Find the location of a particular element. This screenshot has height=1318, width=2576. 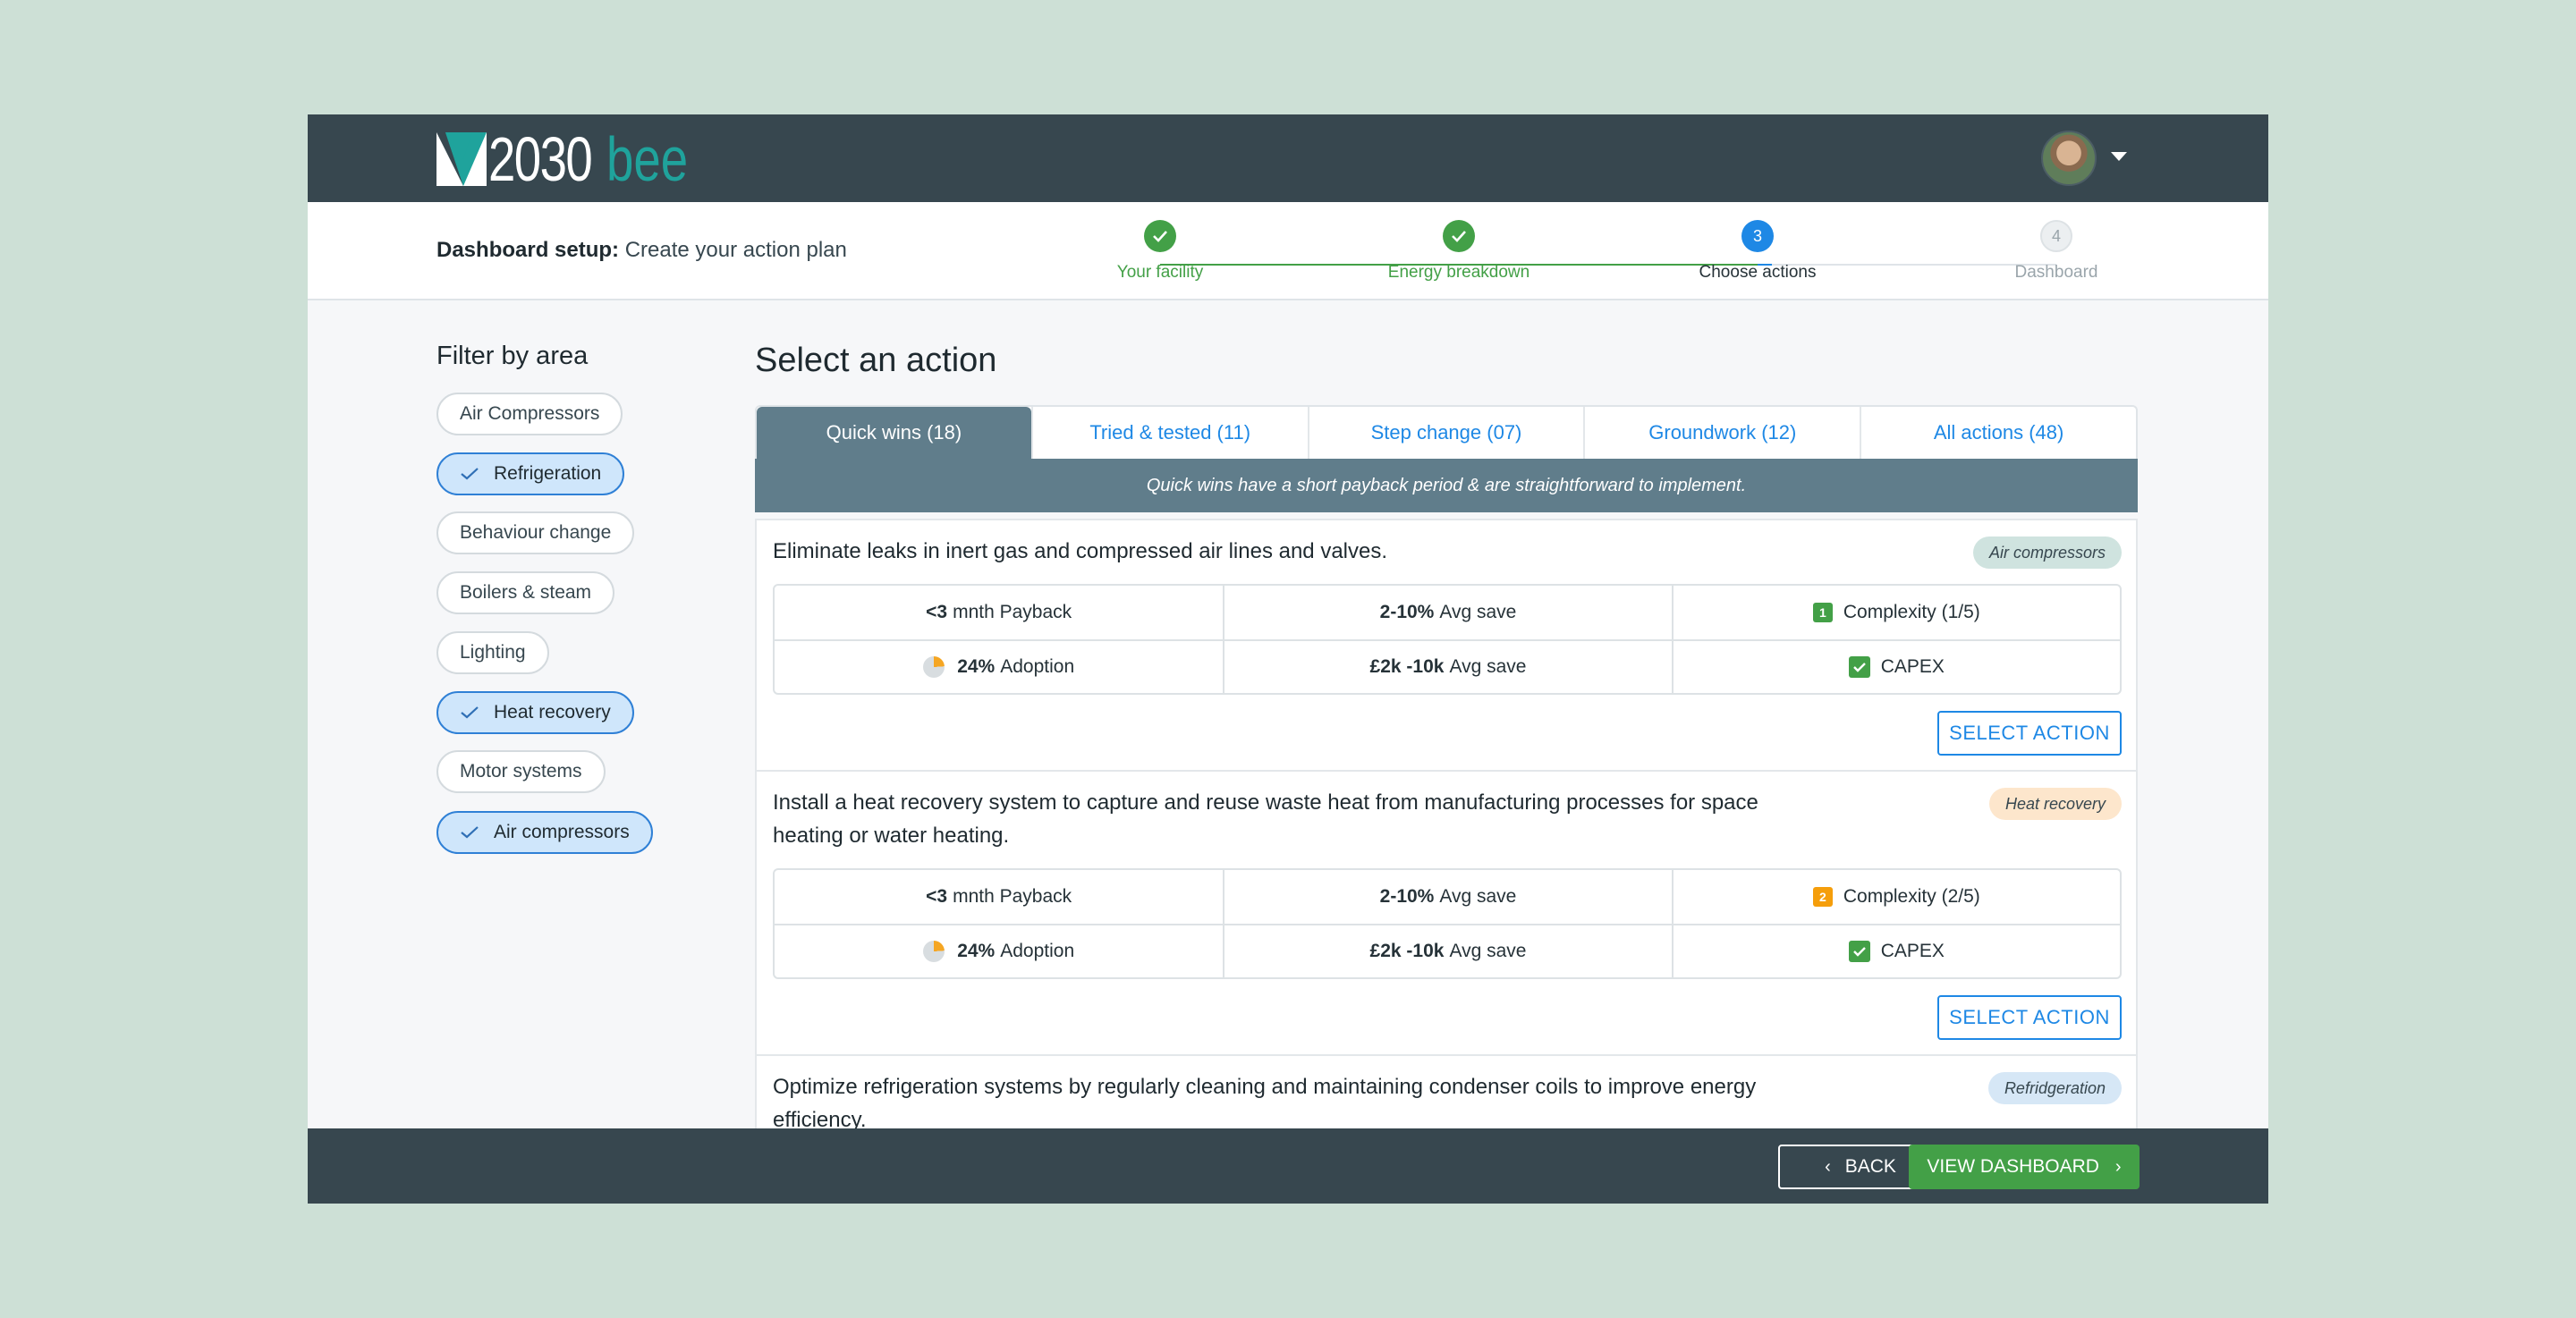

filter-title: Filter by area is located at coordinates (512, 356).